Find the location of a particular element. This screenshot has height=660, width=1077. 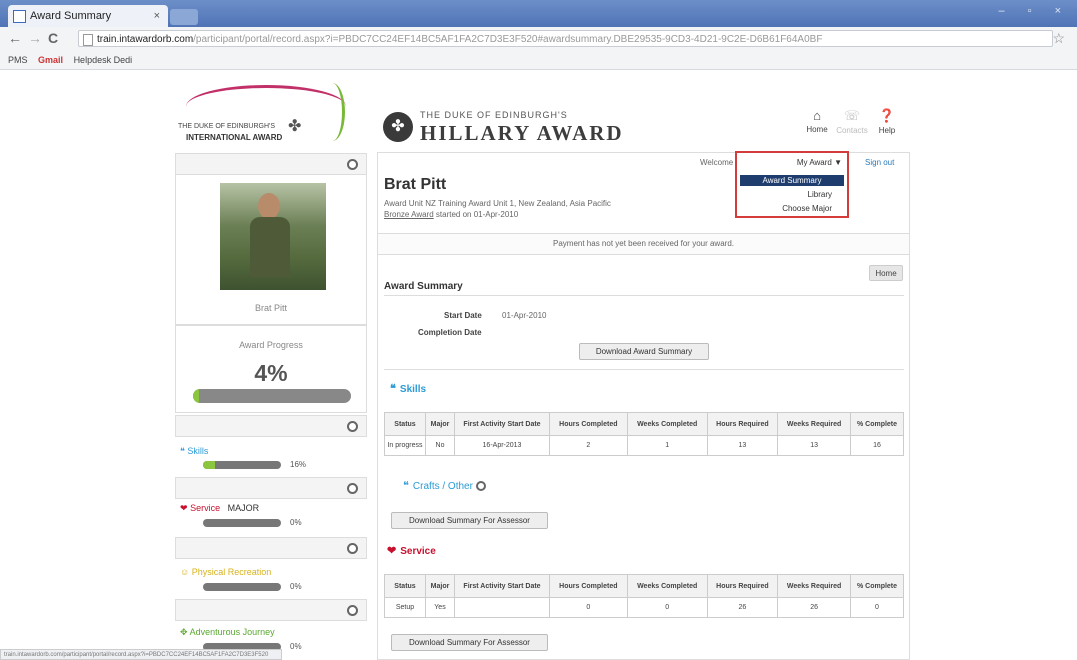

window-controls: – ▫ × is located at coordinates (1034, 11).